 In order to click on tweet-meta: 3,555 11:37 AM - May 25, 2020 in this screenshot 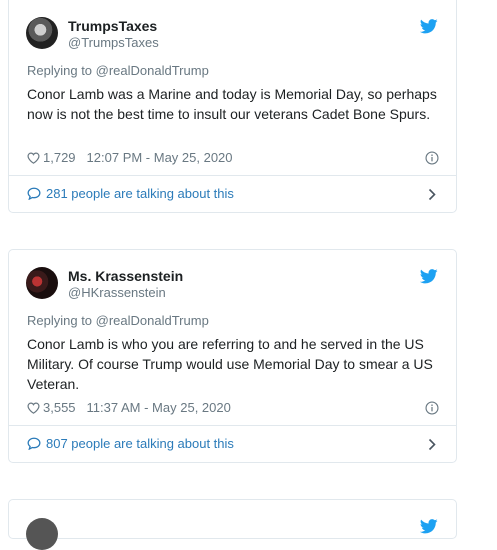, I will do `click(129, 407)`.